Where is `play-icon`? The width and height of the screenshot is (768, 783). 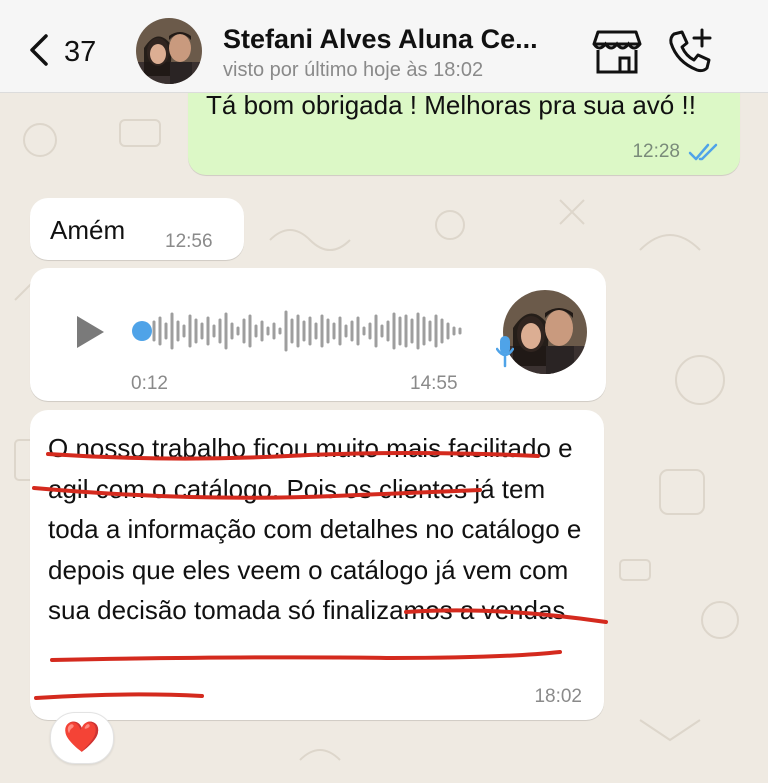
play-icon is located at coordinates (90, 332).